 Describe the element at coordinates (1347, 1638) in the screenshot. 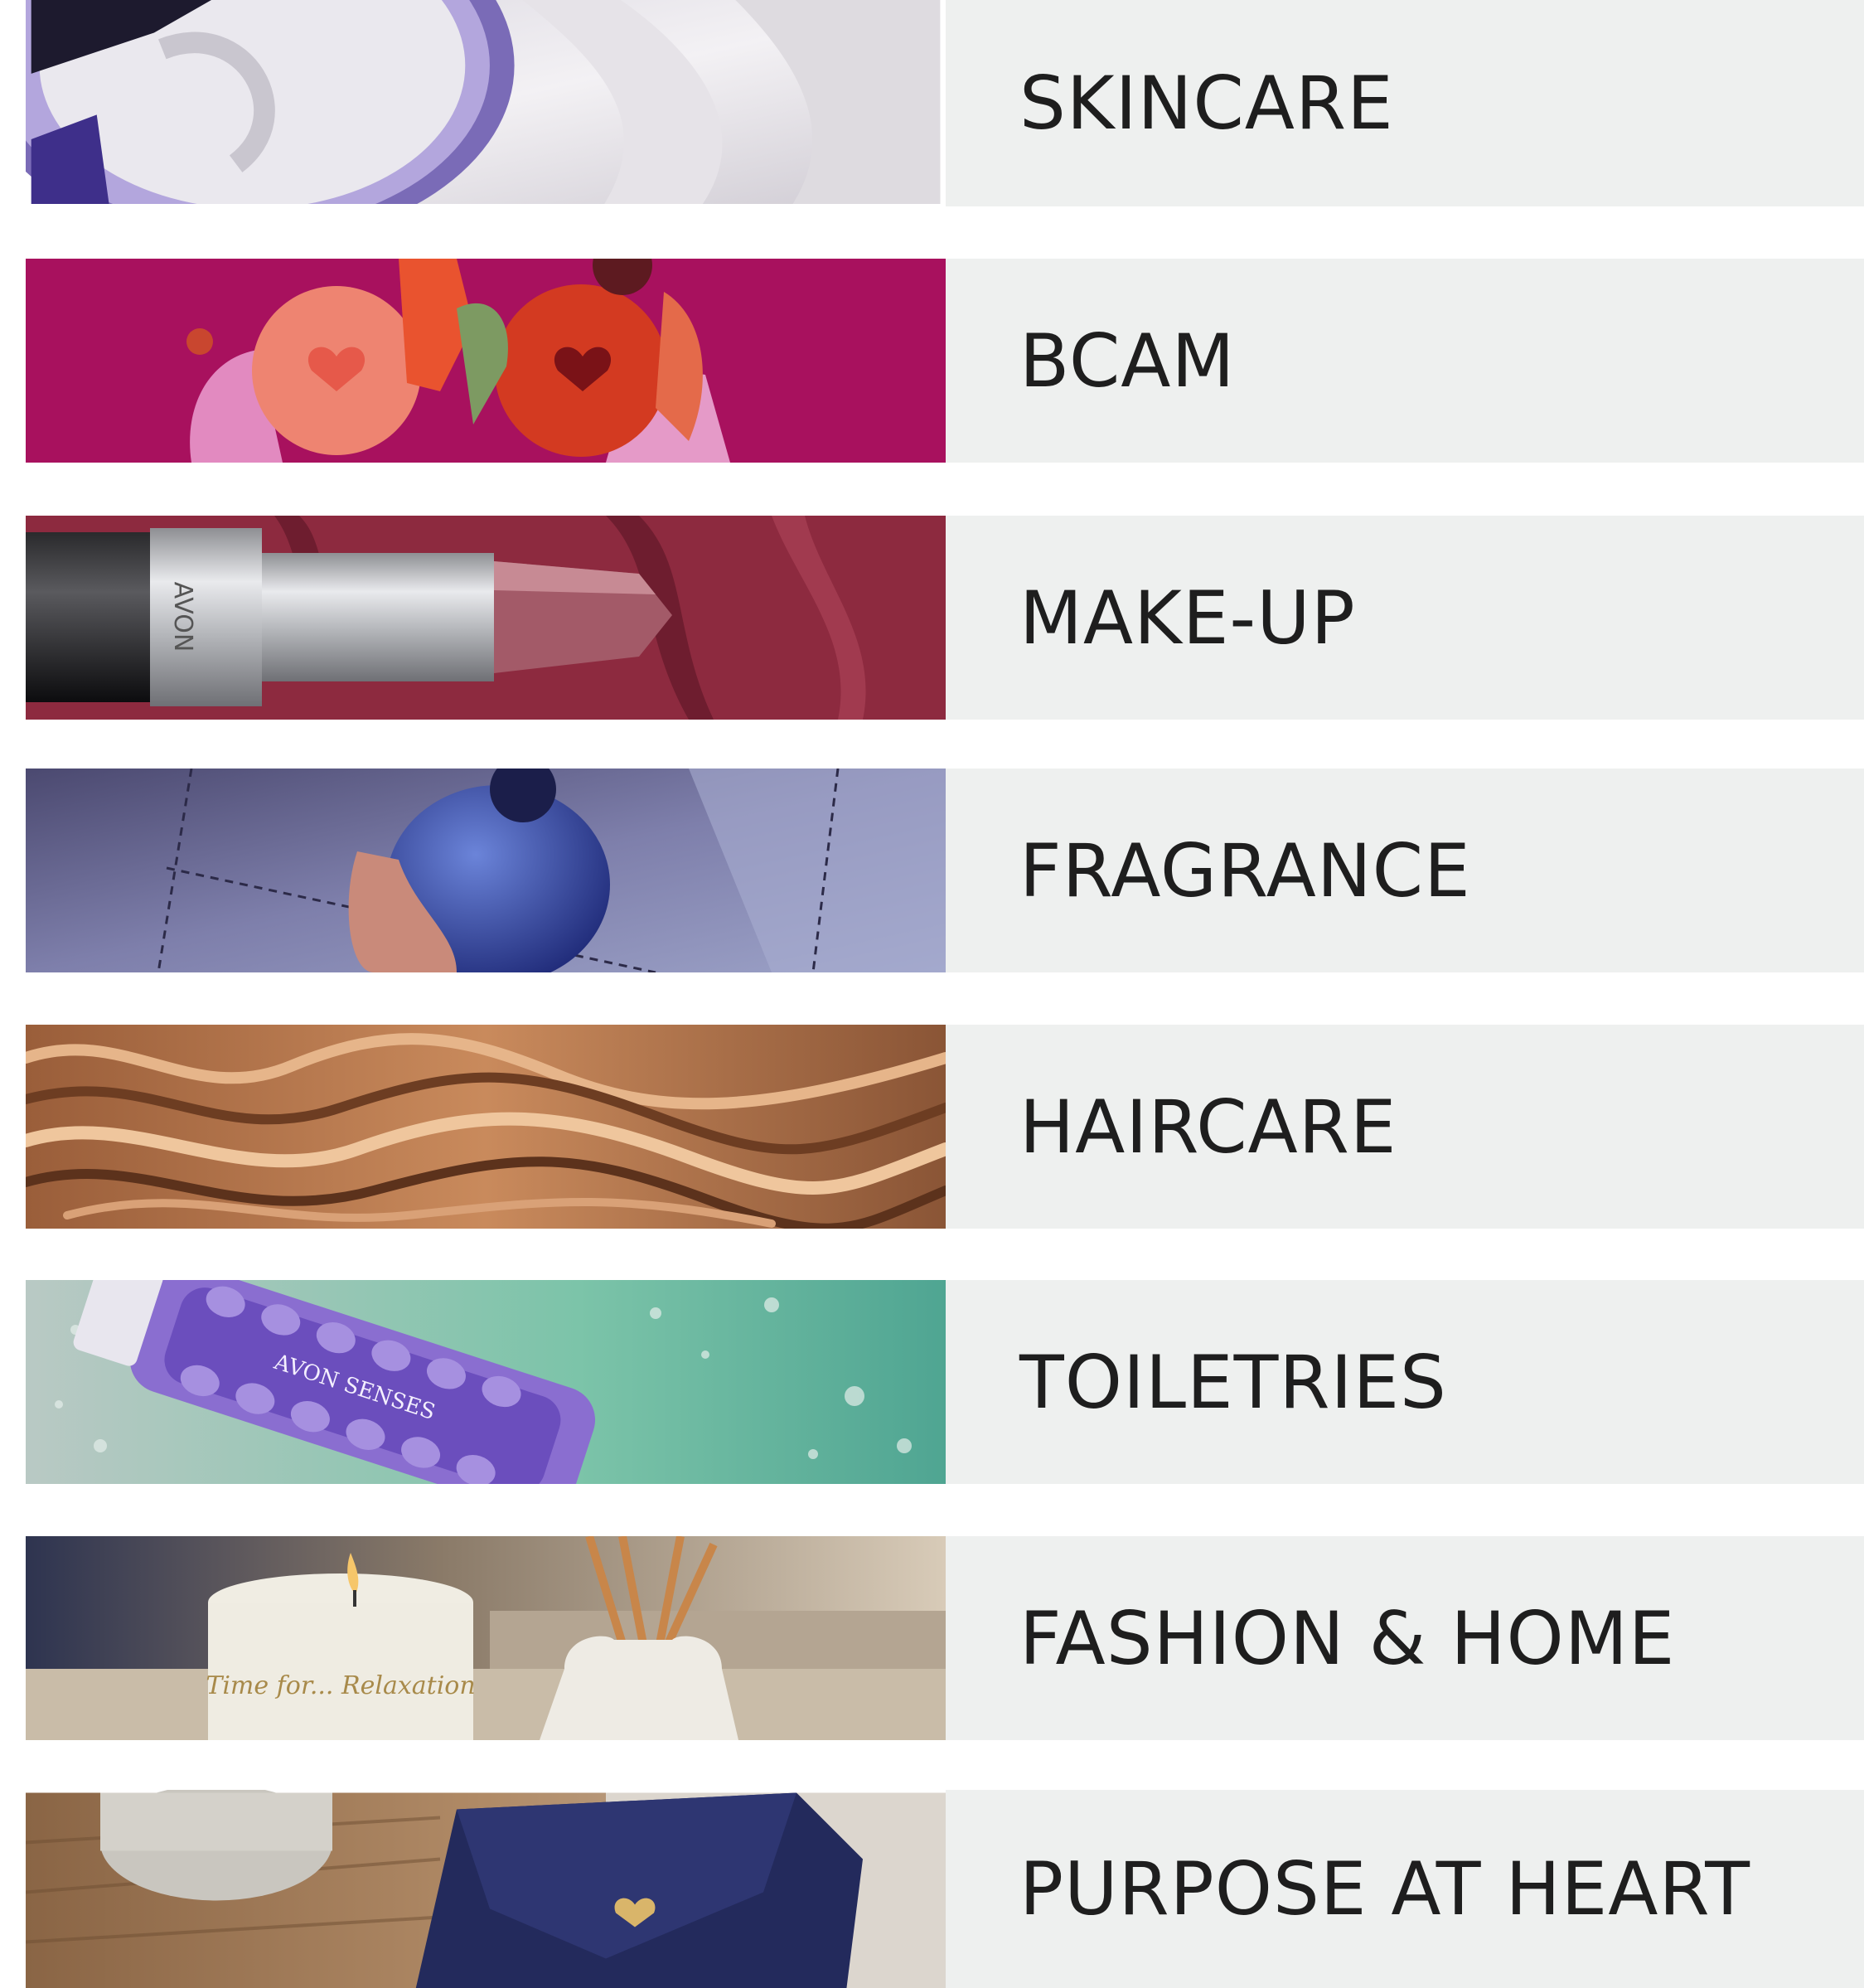

I see `category-label-fashion-home: FASHION & HOME` at that location.